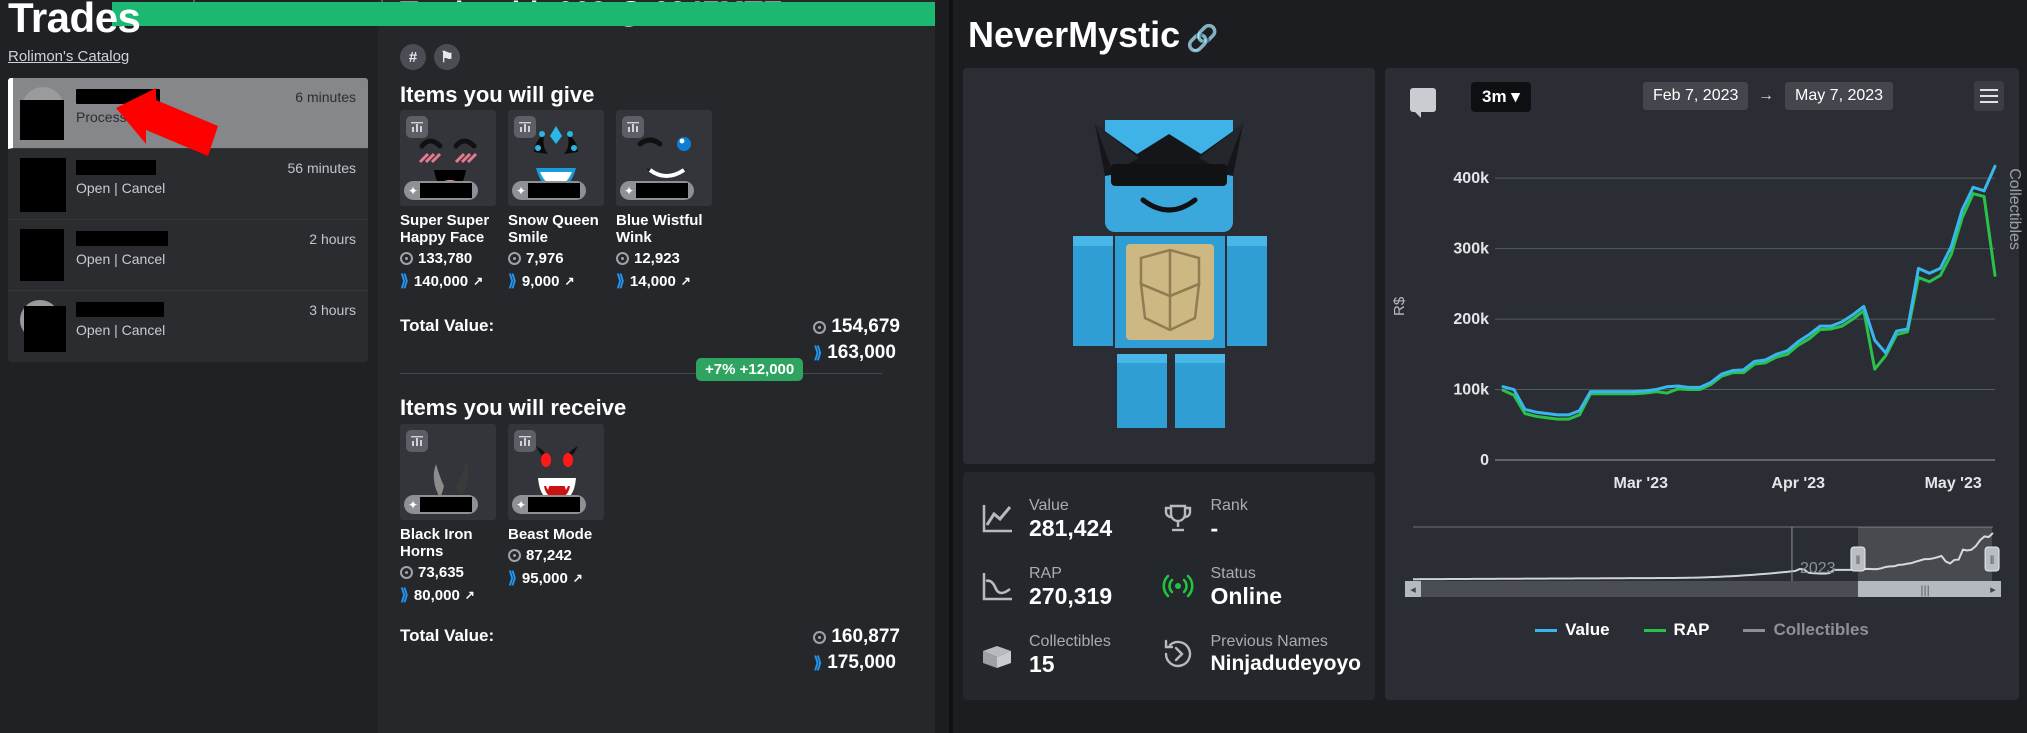  I want to click on item-name: Super Super Happy Face, so click(445, 229).